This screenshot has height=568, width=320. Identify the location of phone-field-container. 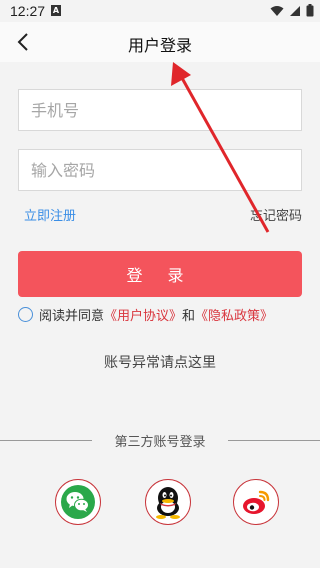
(160, 110).